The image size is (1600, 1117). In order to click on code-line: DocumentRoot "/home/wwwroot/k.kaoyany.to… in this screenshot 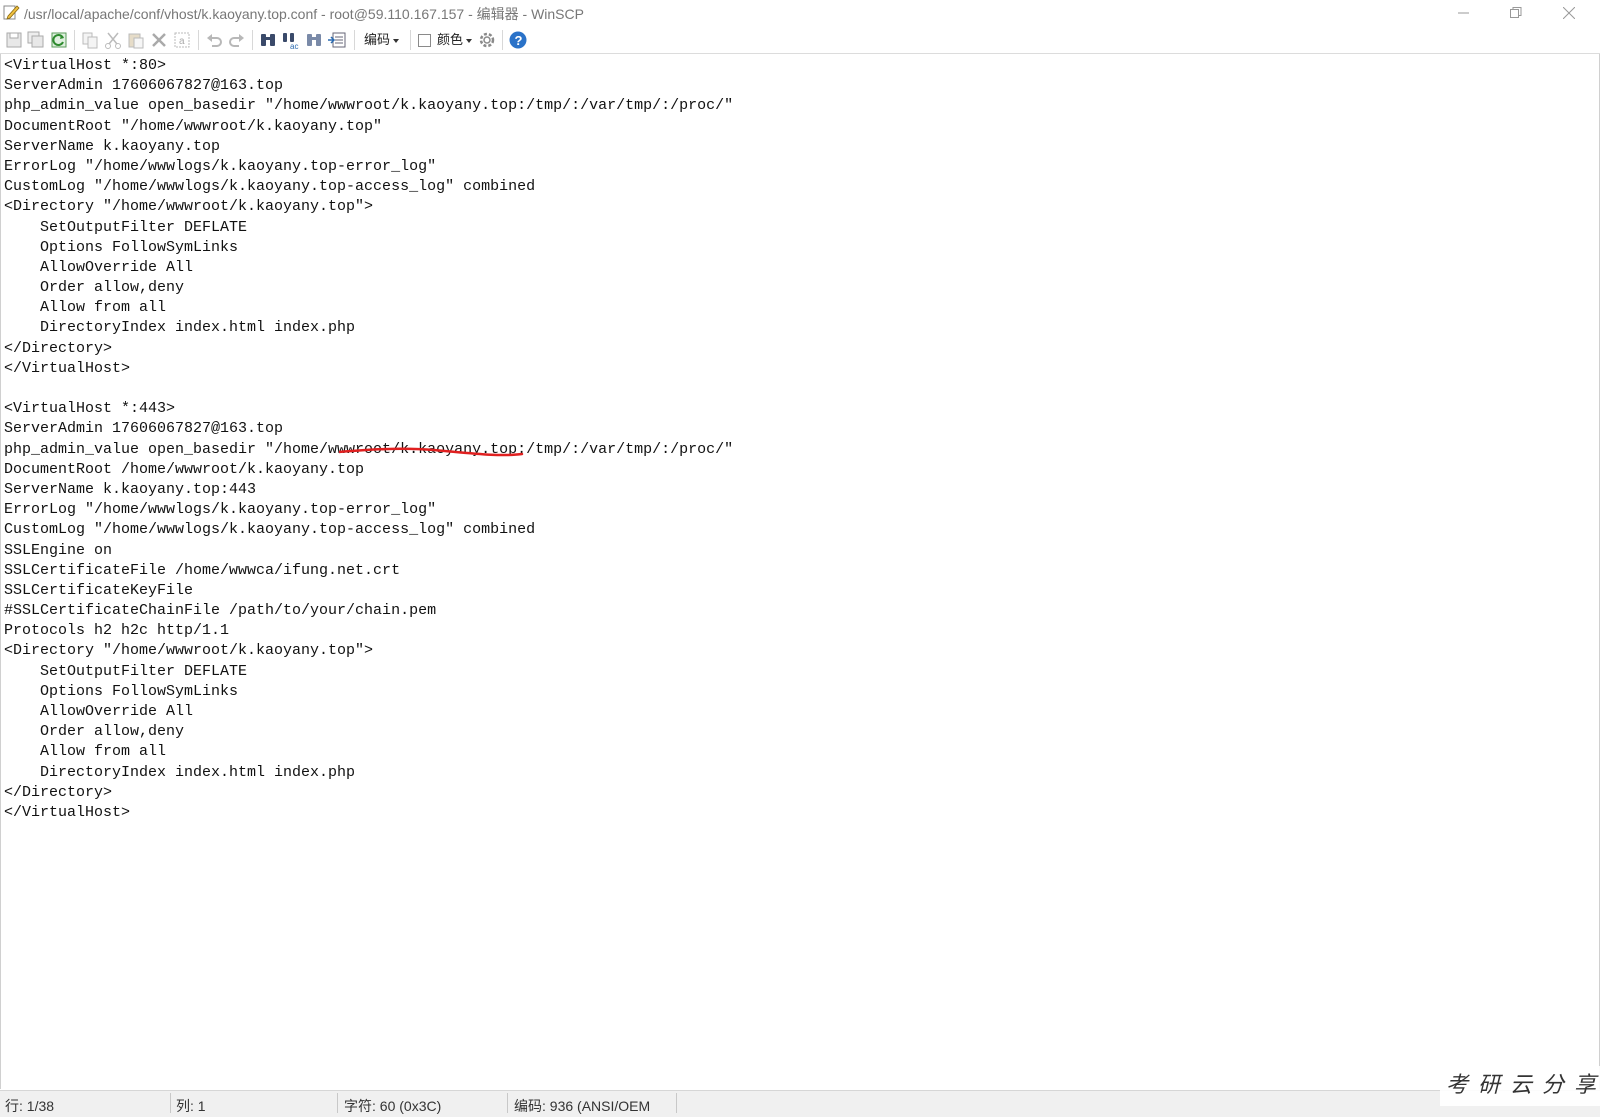, I will do `click(193, 126)`.